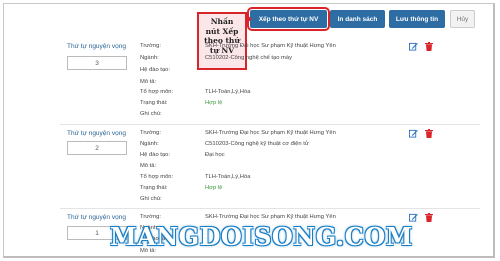 The height and width of the screenshot is (261, 500). What do you see at coordinates (417, 19) in the screenshot?
I see `save-info-button: Lưu thông tin` at bounding box center [417, 19].